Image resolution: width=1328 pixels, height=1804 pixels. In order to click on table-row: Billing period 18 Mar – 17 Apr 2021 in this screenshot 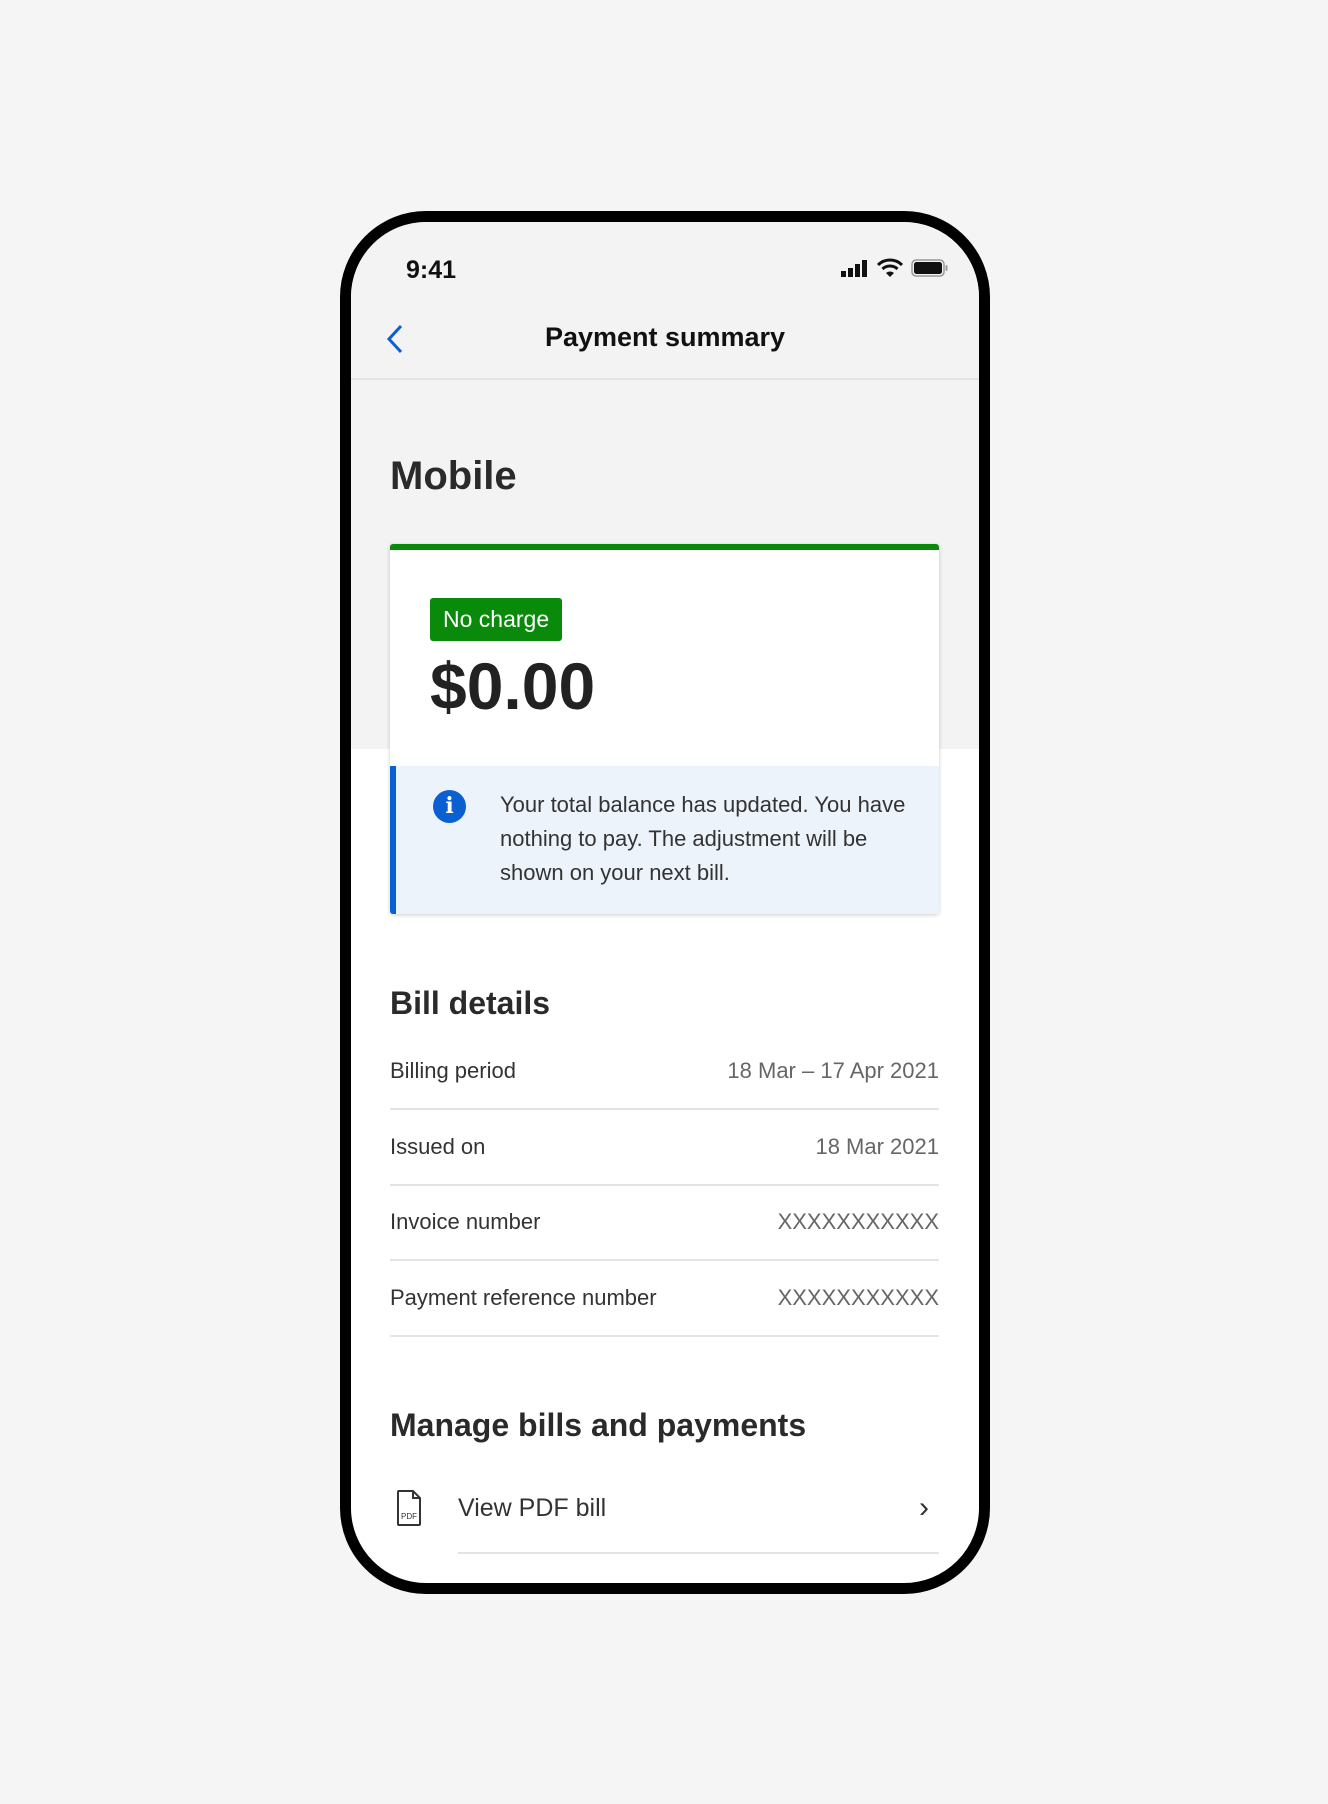, I will do `click(664, 1072)`.